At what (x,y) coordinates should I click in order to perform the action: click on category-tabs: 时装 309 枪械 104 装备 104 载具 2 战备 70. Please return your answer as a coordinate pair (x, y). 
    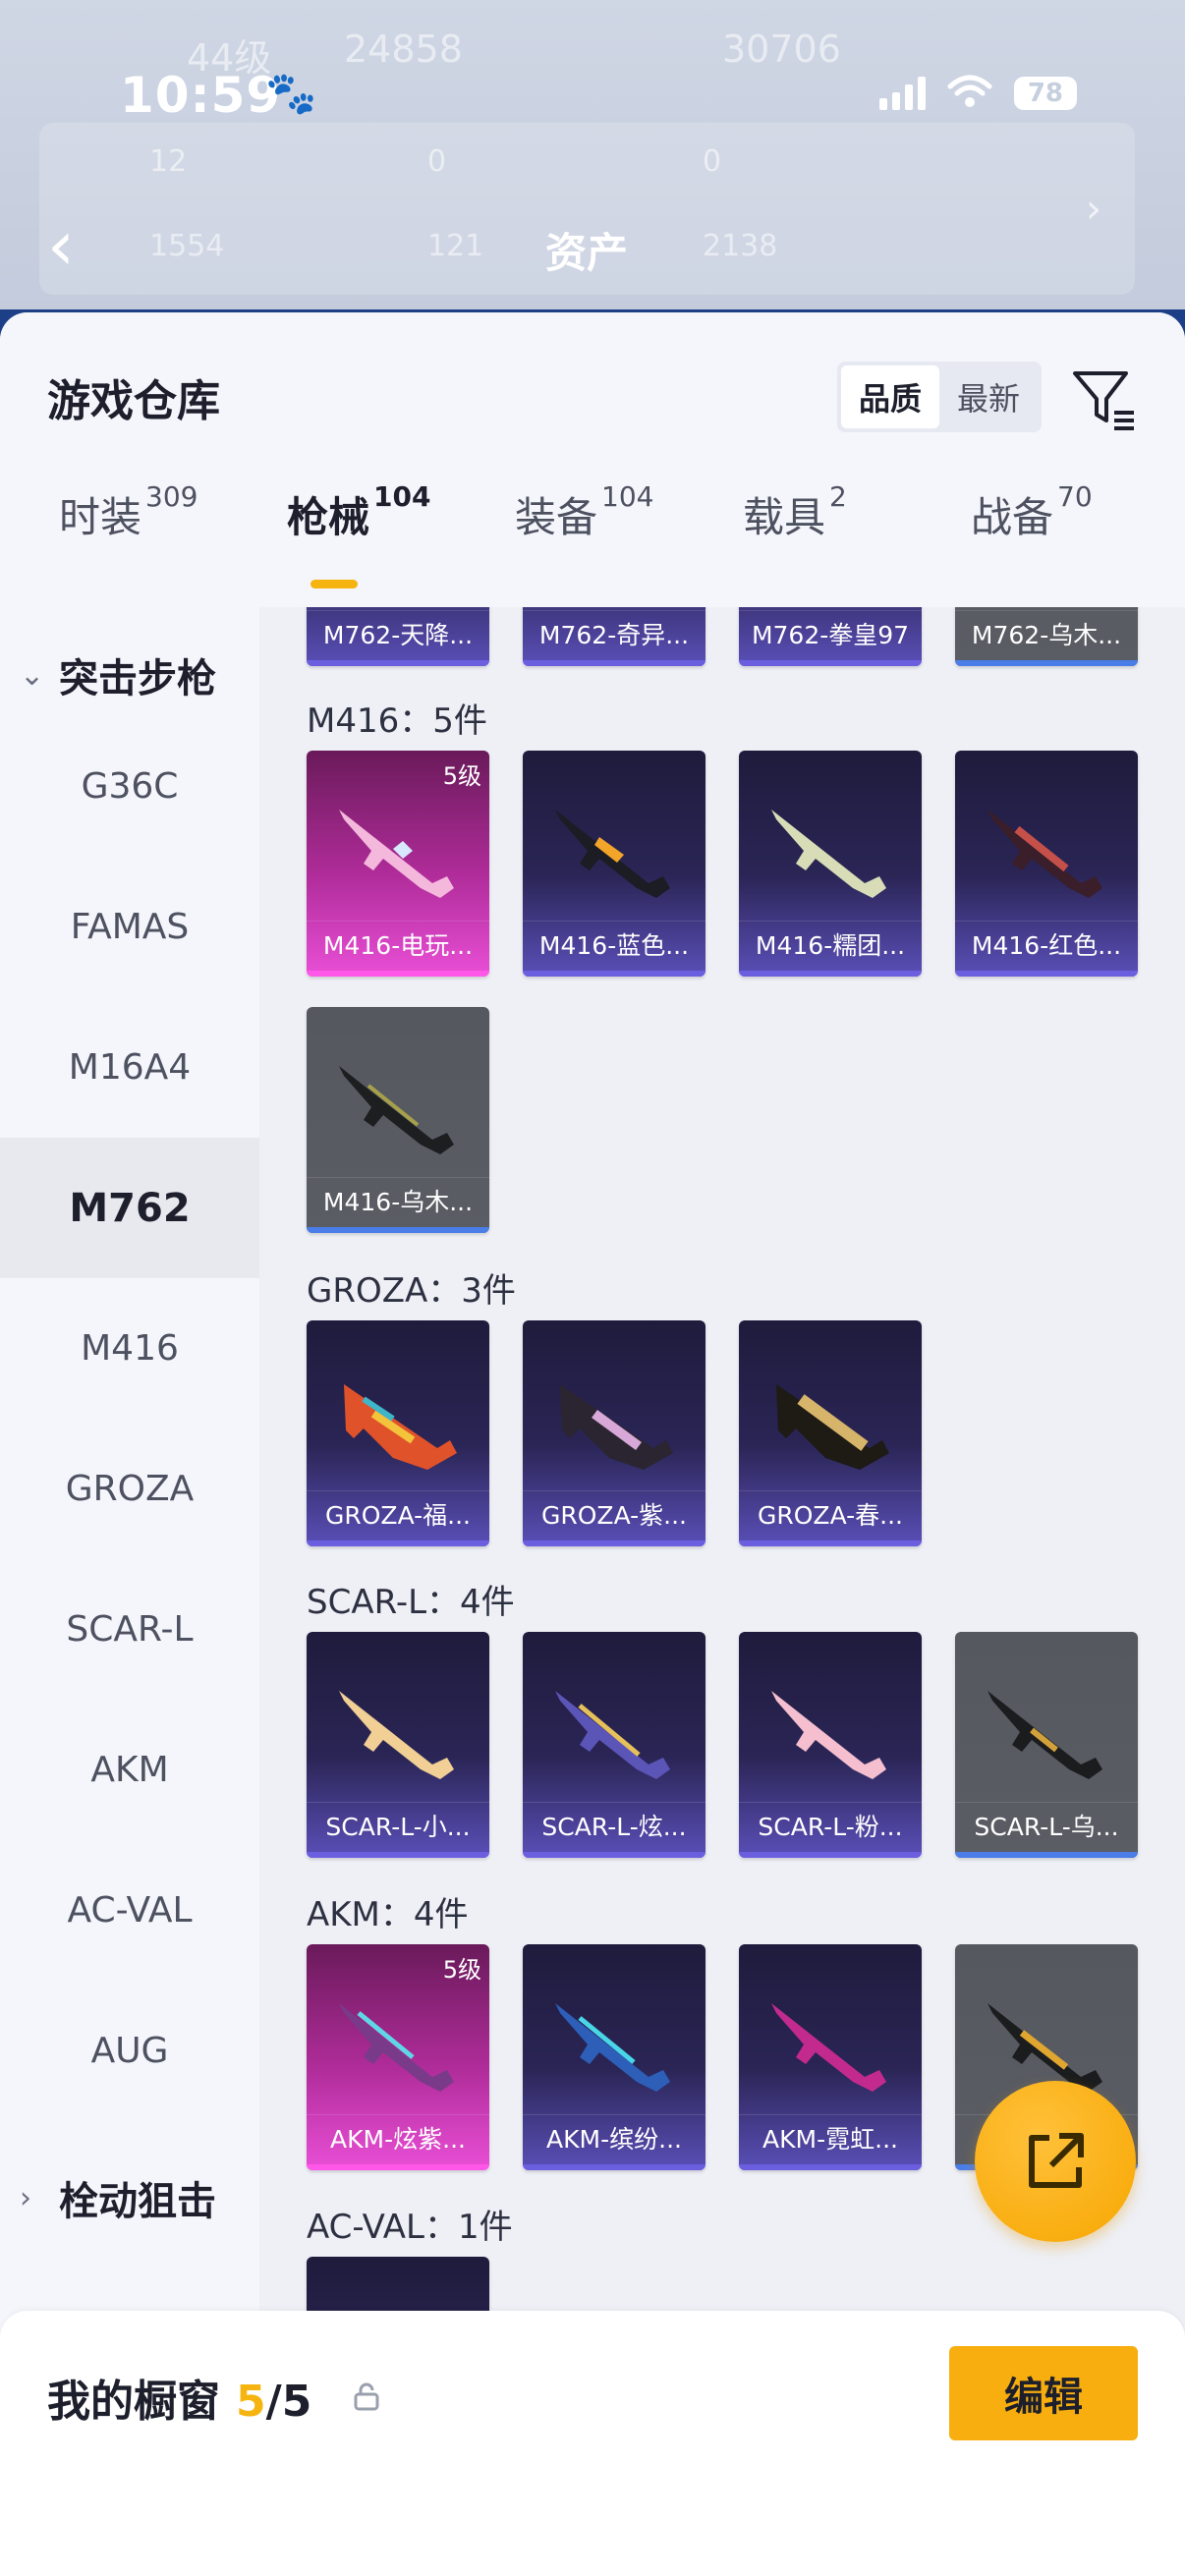
    Looking at the image, I should click on (592, 531).